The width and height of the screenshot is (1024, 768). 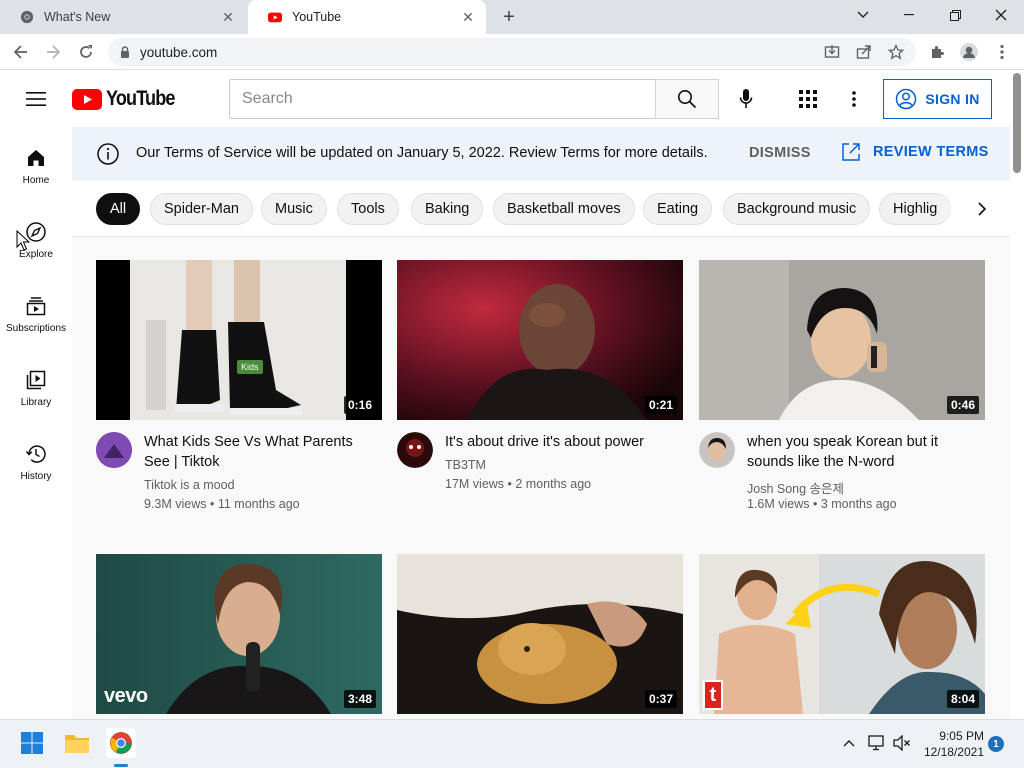 I want to click on chevron-right-icon, so click(x=982, y=209).